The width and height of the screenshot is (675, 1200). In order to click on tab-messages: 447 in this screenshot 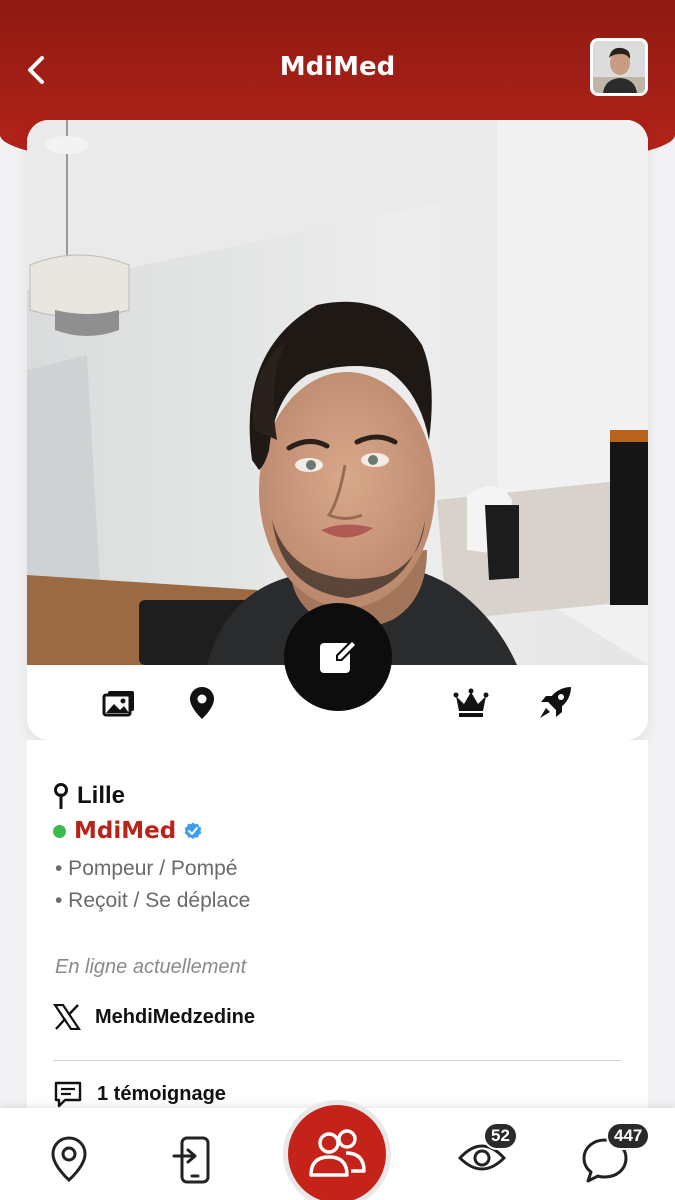, I will do `click(615, 1157)`.